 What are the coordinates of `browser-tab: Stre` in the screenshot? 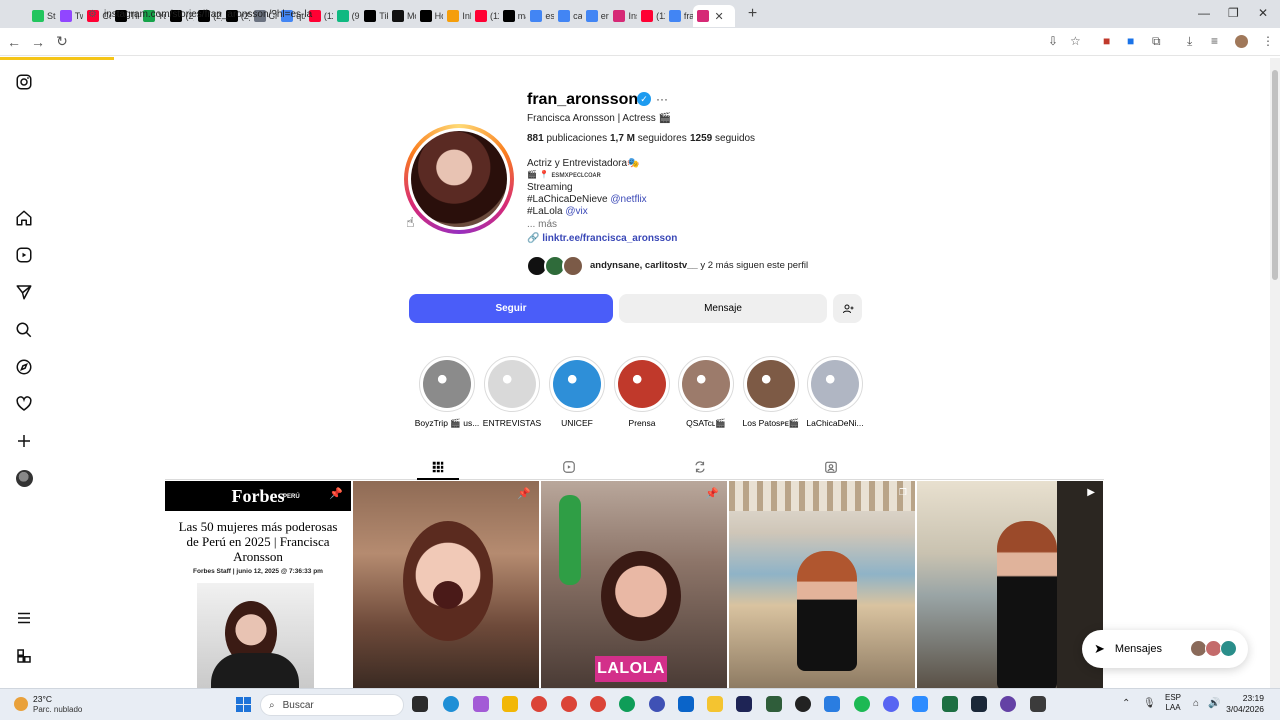 It's located at (42, 16).